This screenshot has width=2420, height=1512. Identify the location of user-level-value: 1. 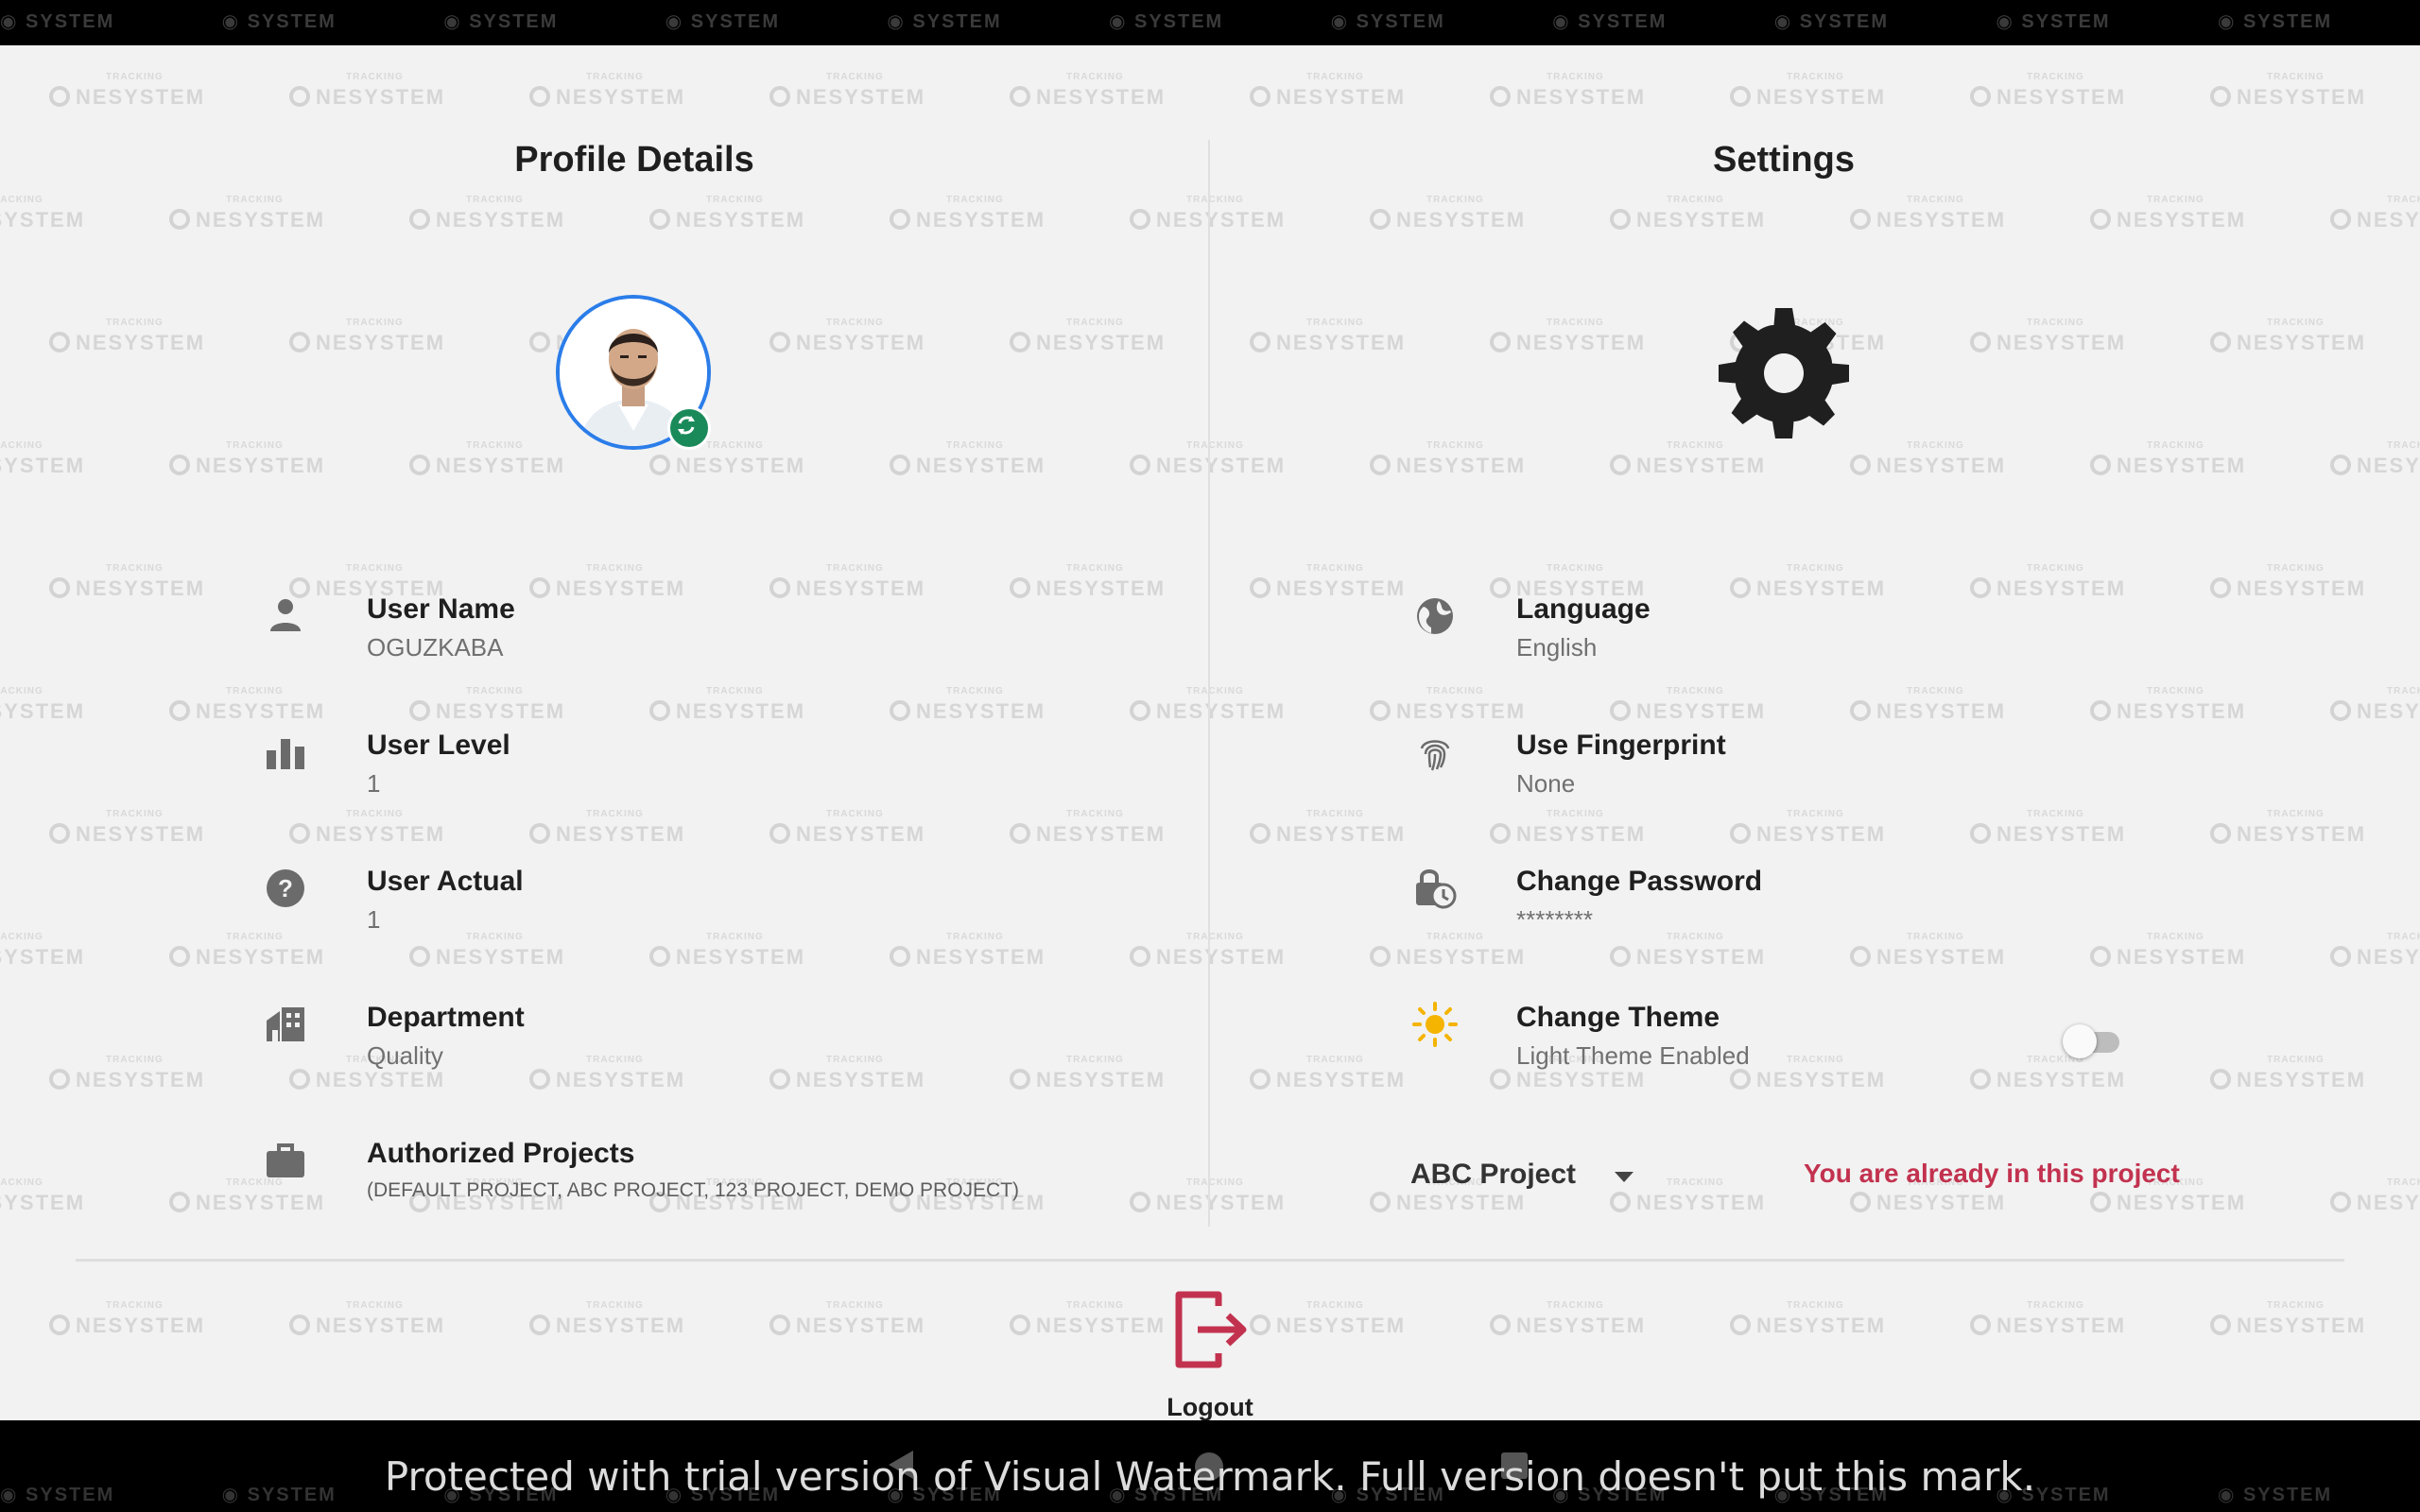
(374, 783).